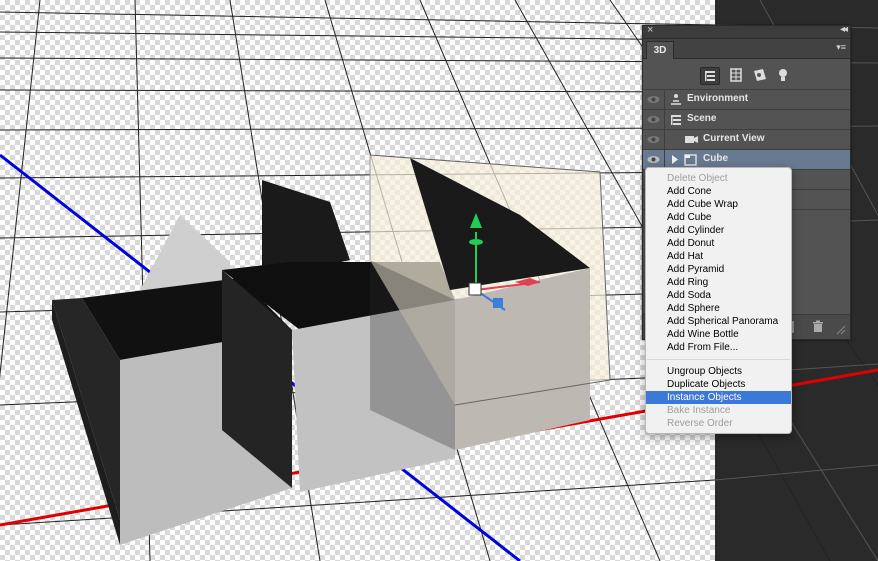 The width and height of the screenshot is (878, 561). I want to click on menu-item-add-sphere: Add Sphere, so click(718, 308).